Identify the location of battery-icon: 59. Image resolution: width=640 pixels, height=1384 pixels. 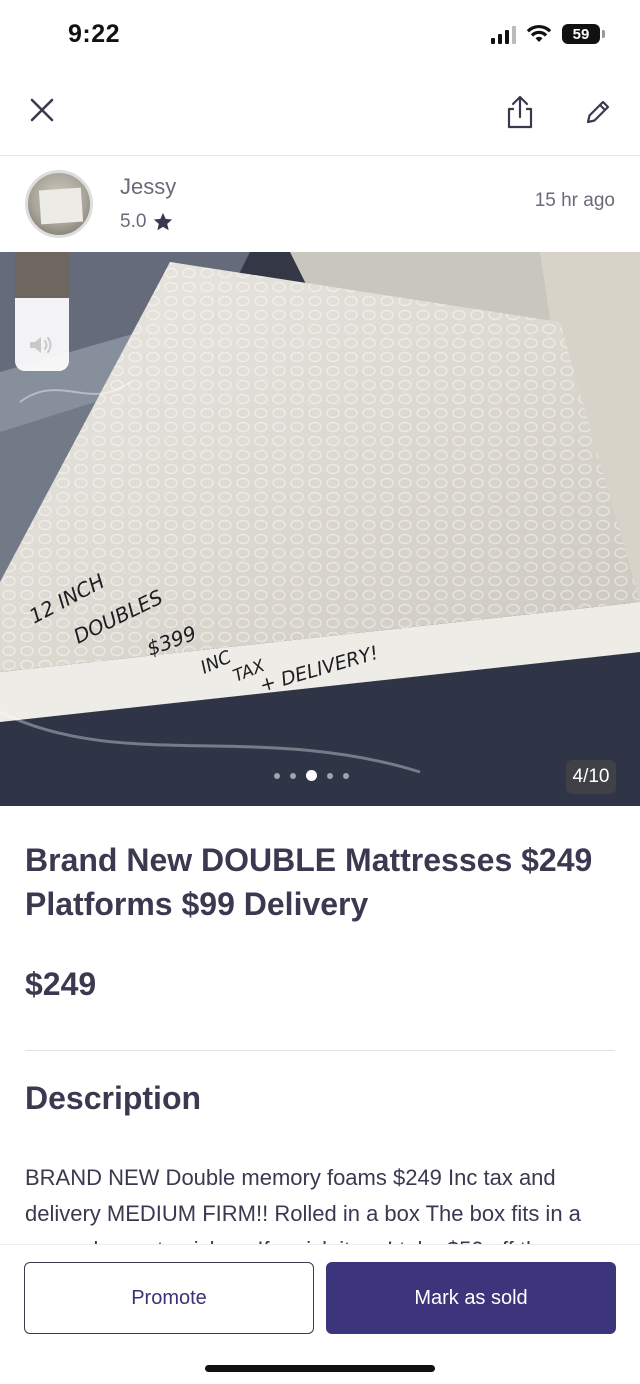
(583, 34).